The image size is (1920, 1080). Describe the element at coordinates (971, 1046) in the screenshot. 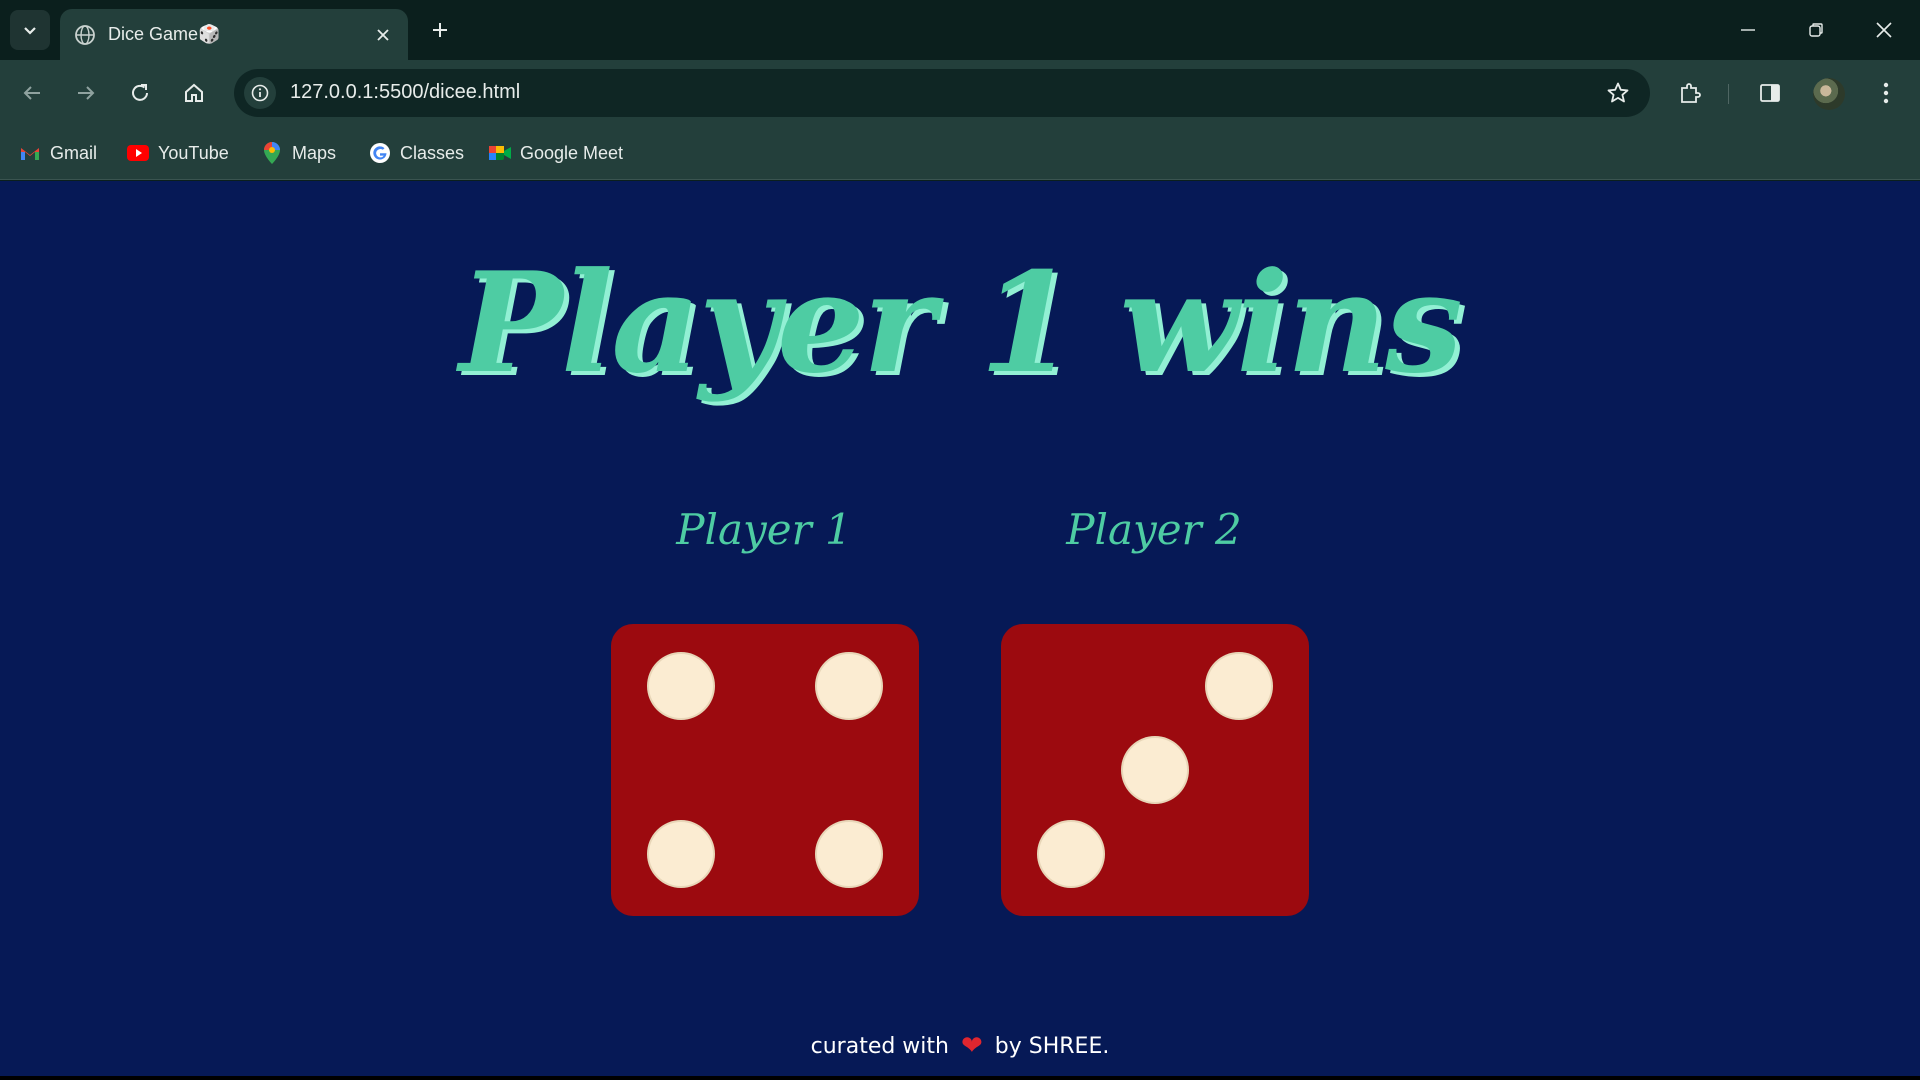

I see `heart-icon: ❤` at that location.